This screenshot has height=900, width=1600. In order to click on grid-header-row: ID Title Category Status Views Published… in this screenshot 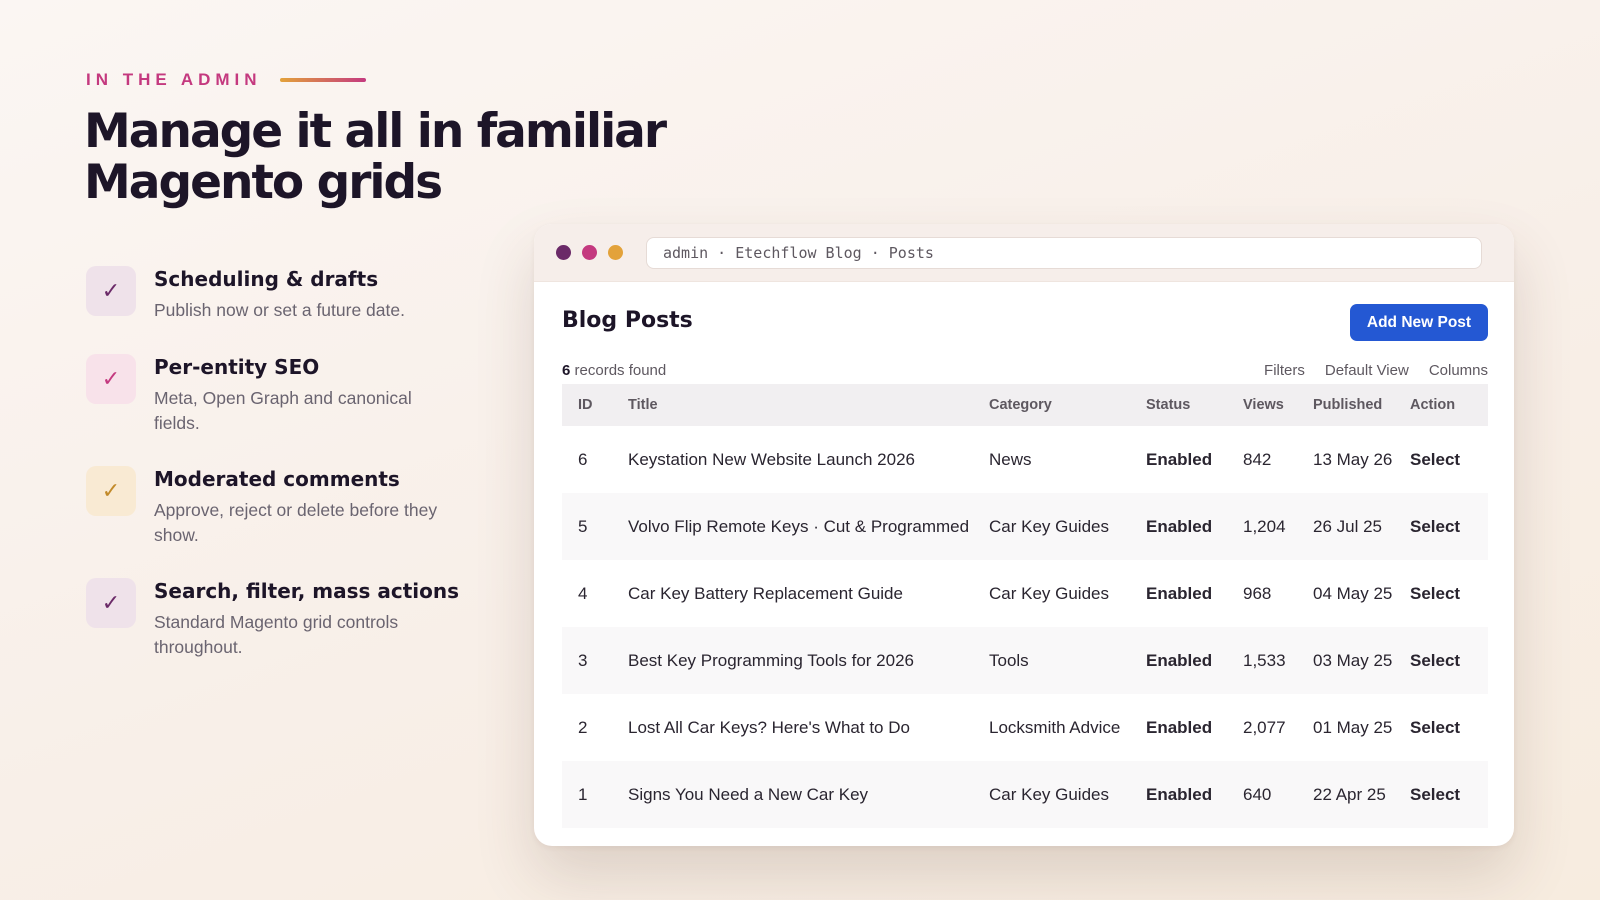, I will do `click(1025, 405)`.